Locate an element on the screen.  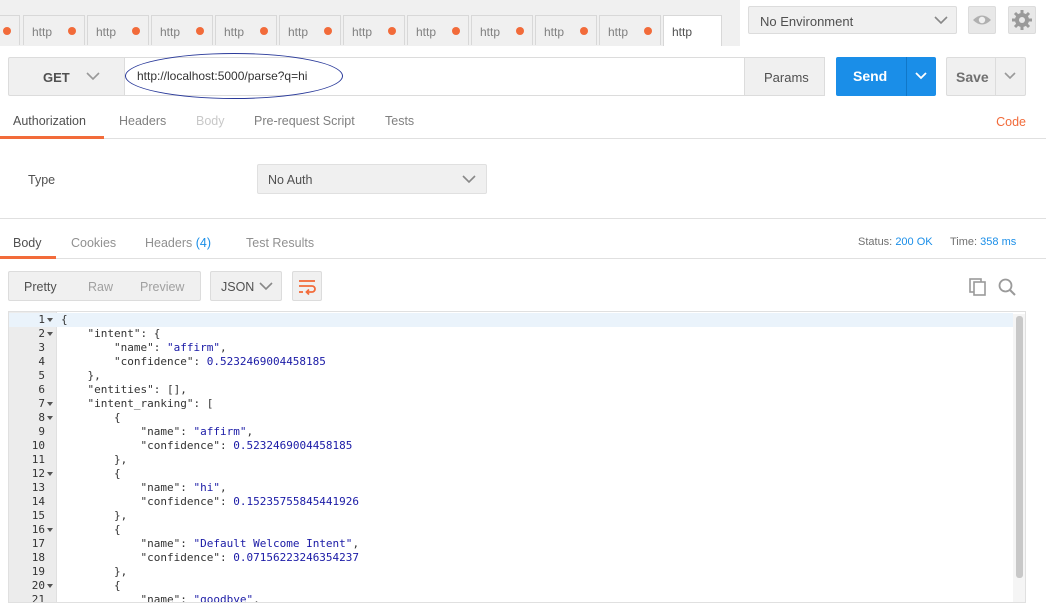
wrap-icon is located at coordinates (307, 286).